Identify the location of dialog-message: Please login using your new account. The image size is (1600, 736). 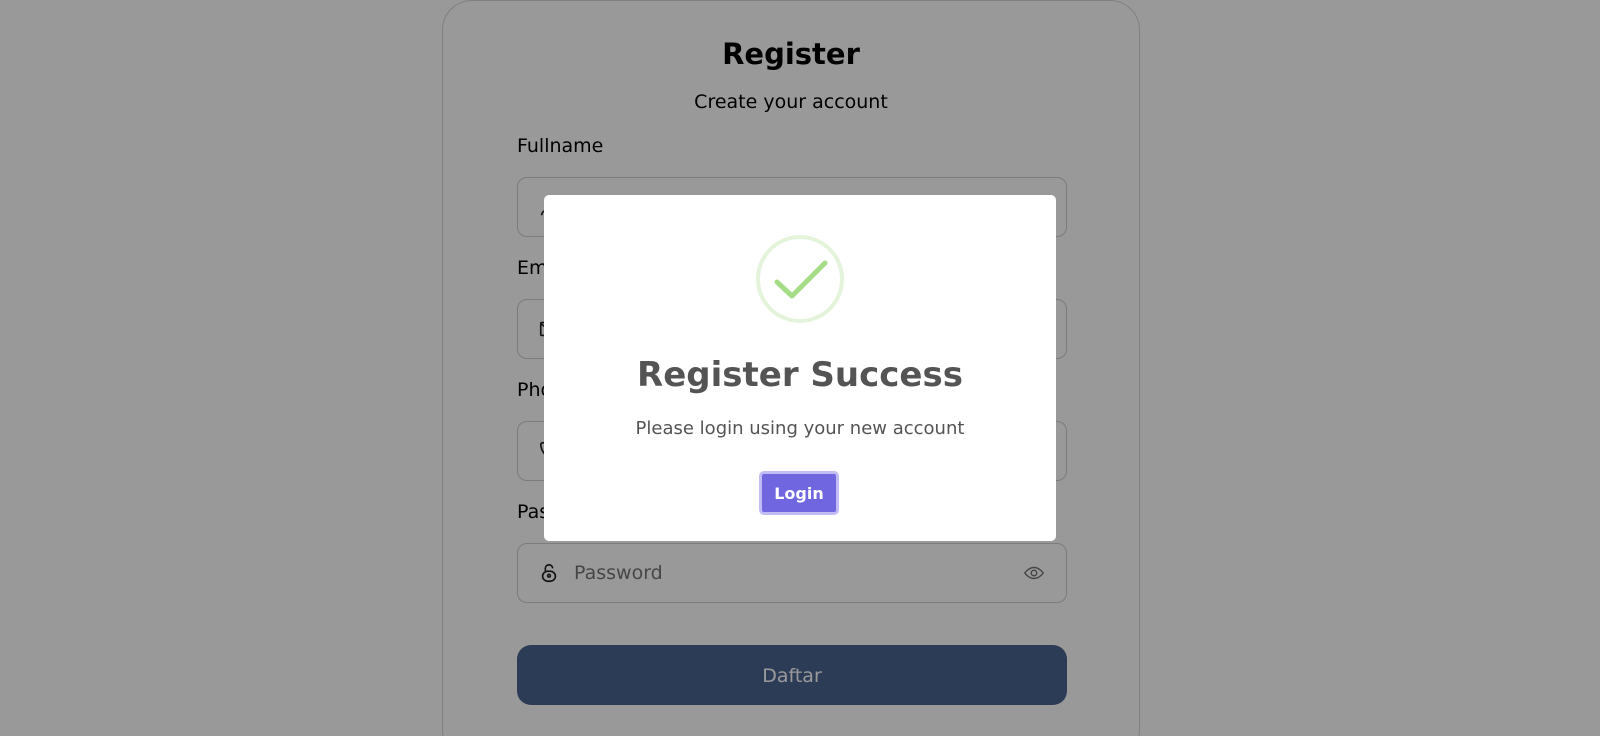
(800, 428).